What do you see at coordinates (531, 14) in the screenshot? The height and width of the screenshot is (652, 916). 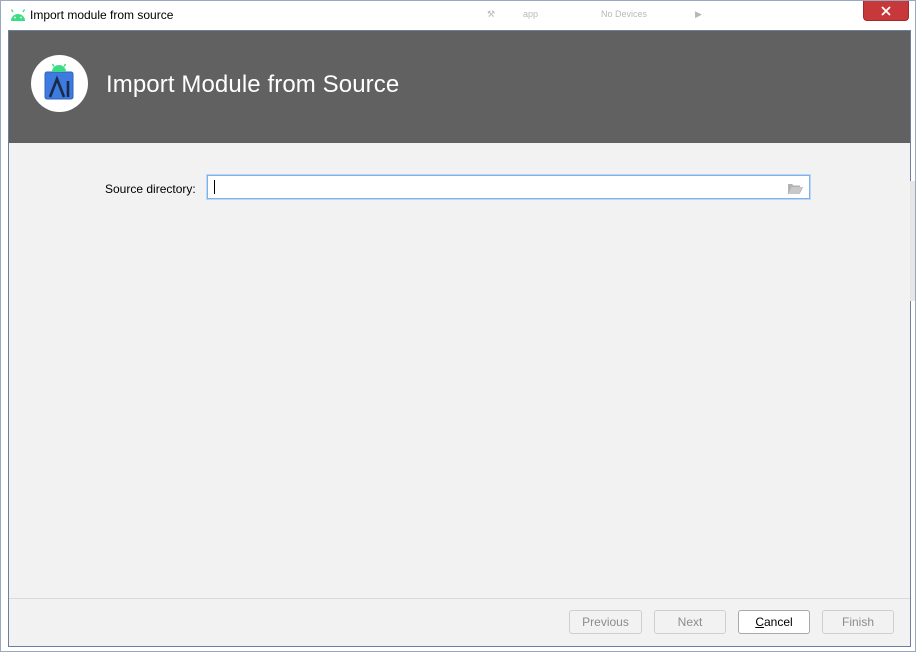 I see `background-toolbar-app: app` at bounding box center [531, 14].